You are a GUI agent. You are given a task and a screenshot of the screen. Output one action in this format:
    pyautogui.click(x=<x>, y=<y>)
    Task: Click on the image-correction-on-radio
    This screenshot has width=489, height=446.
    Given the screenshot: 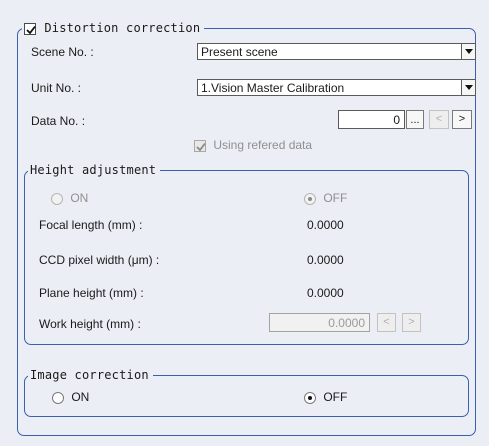 What is the action you would take?
    pyautogui.click(x=58, y=397)
    